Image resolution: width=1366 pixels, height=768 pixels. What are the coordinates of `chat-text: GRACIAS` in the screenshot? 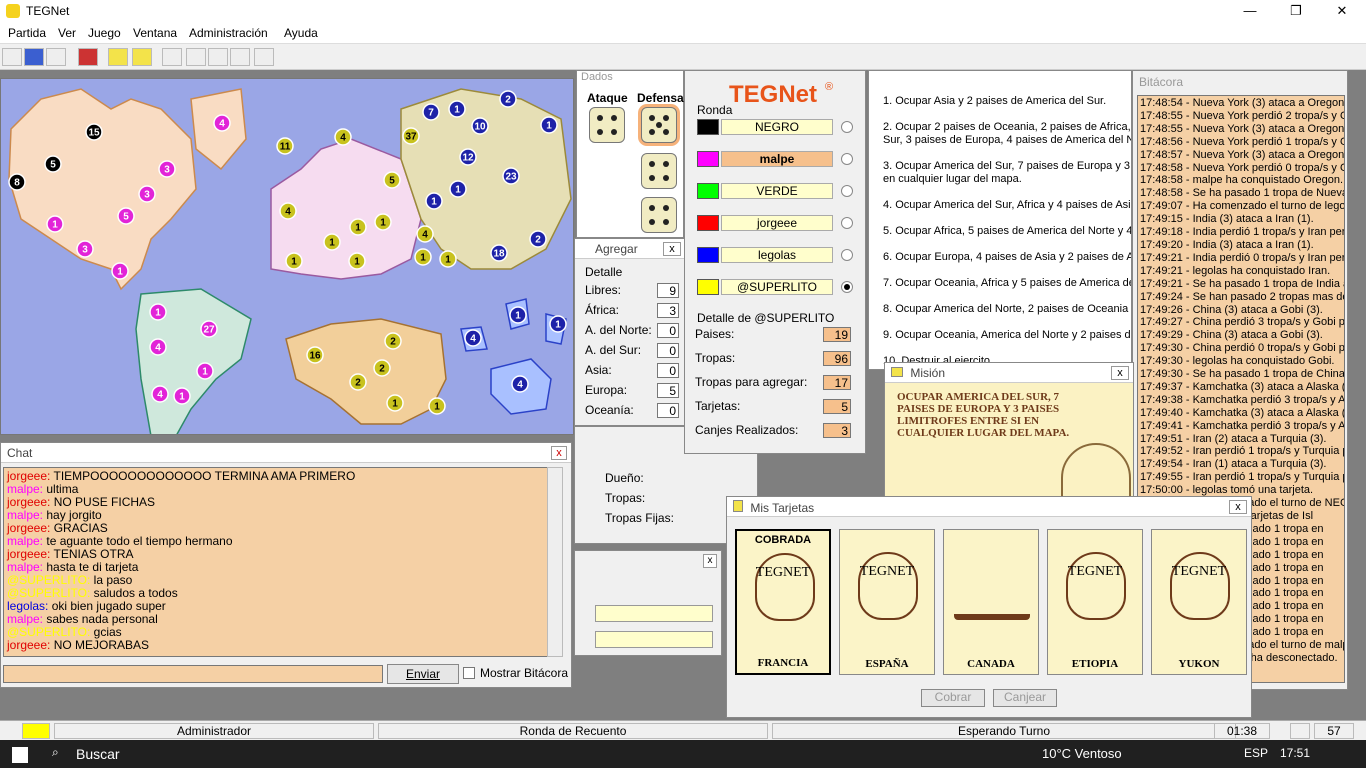 It's located at (80, 528).